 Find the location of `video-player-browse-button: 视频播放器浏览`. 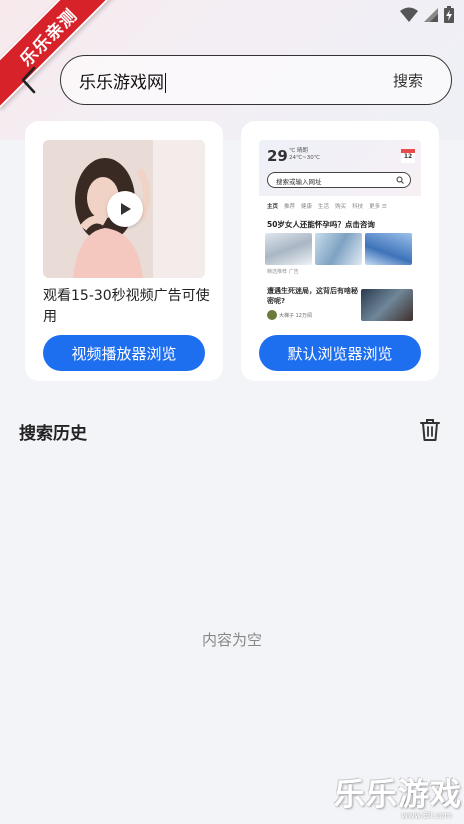

video-player-browse-button: 视频播放器浏览 is located at coordinates (124, 353).